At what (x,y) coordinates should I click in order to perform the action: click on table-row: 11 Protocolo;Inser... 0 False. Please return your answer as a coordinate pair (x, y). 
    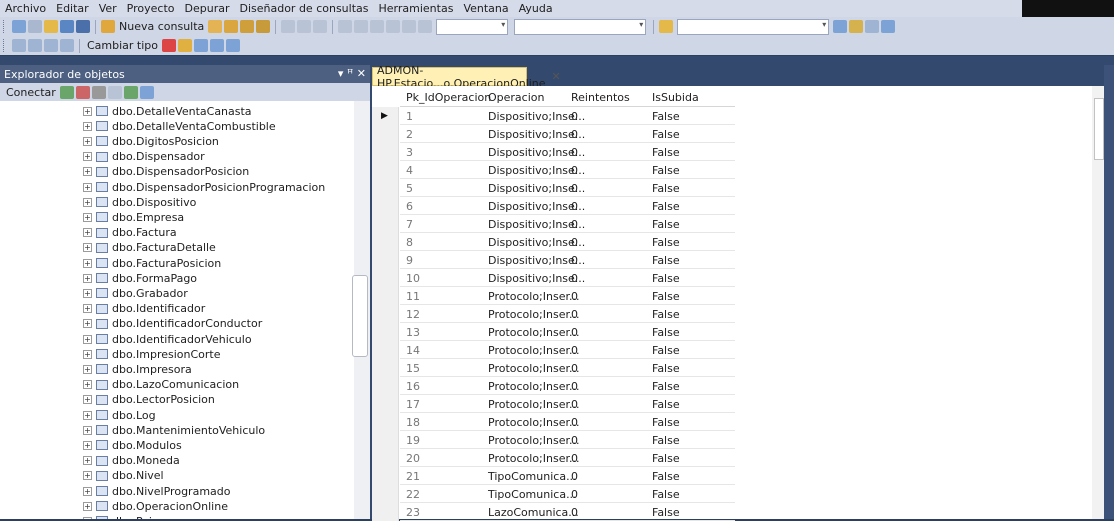
    Looking at the image, I should click on (554, 296).